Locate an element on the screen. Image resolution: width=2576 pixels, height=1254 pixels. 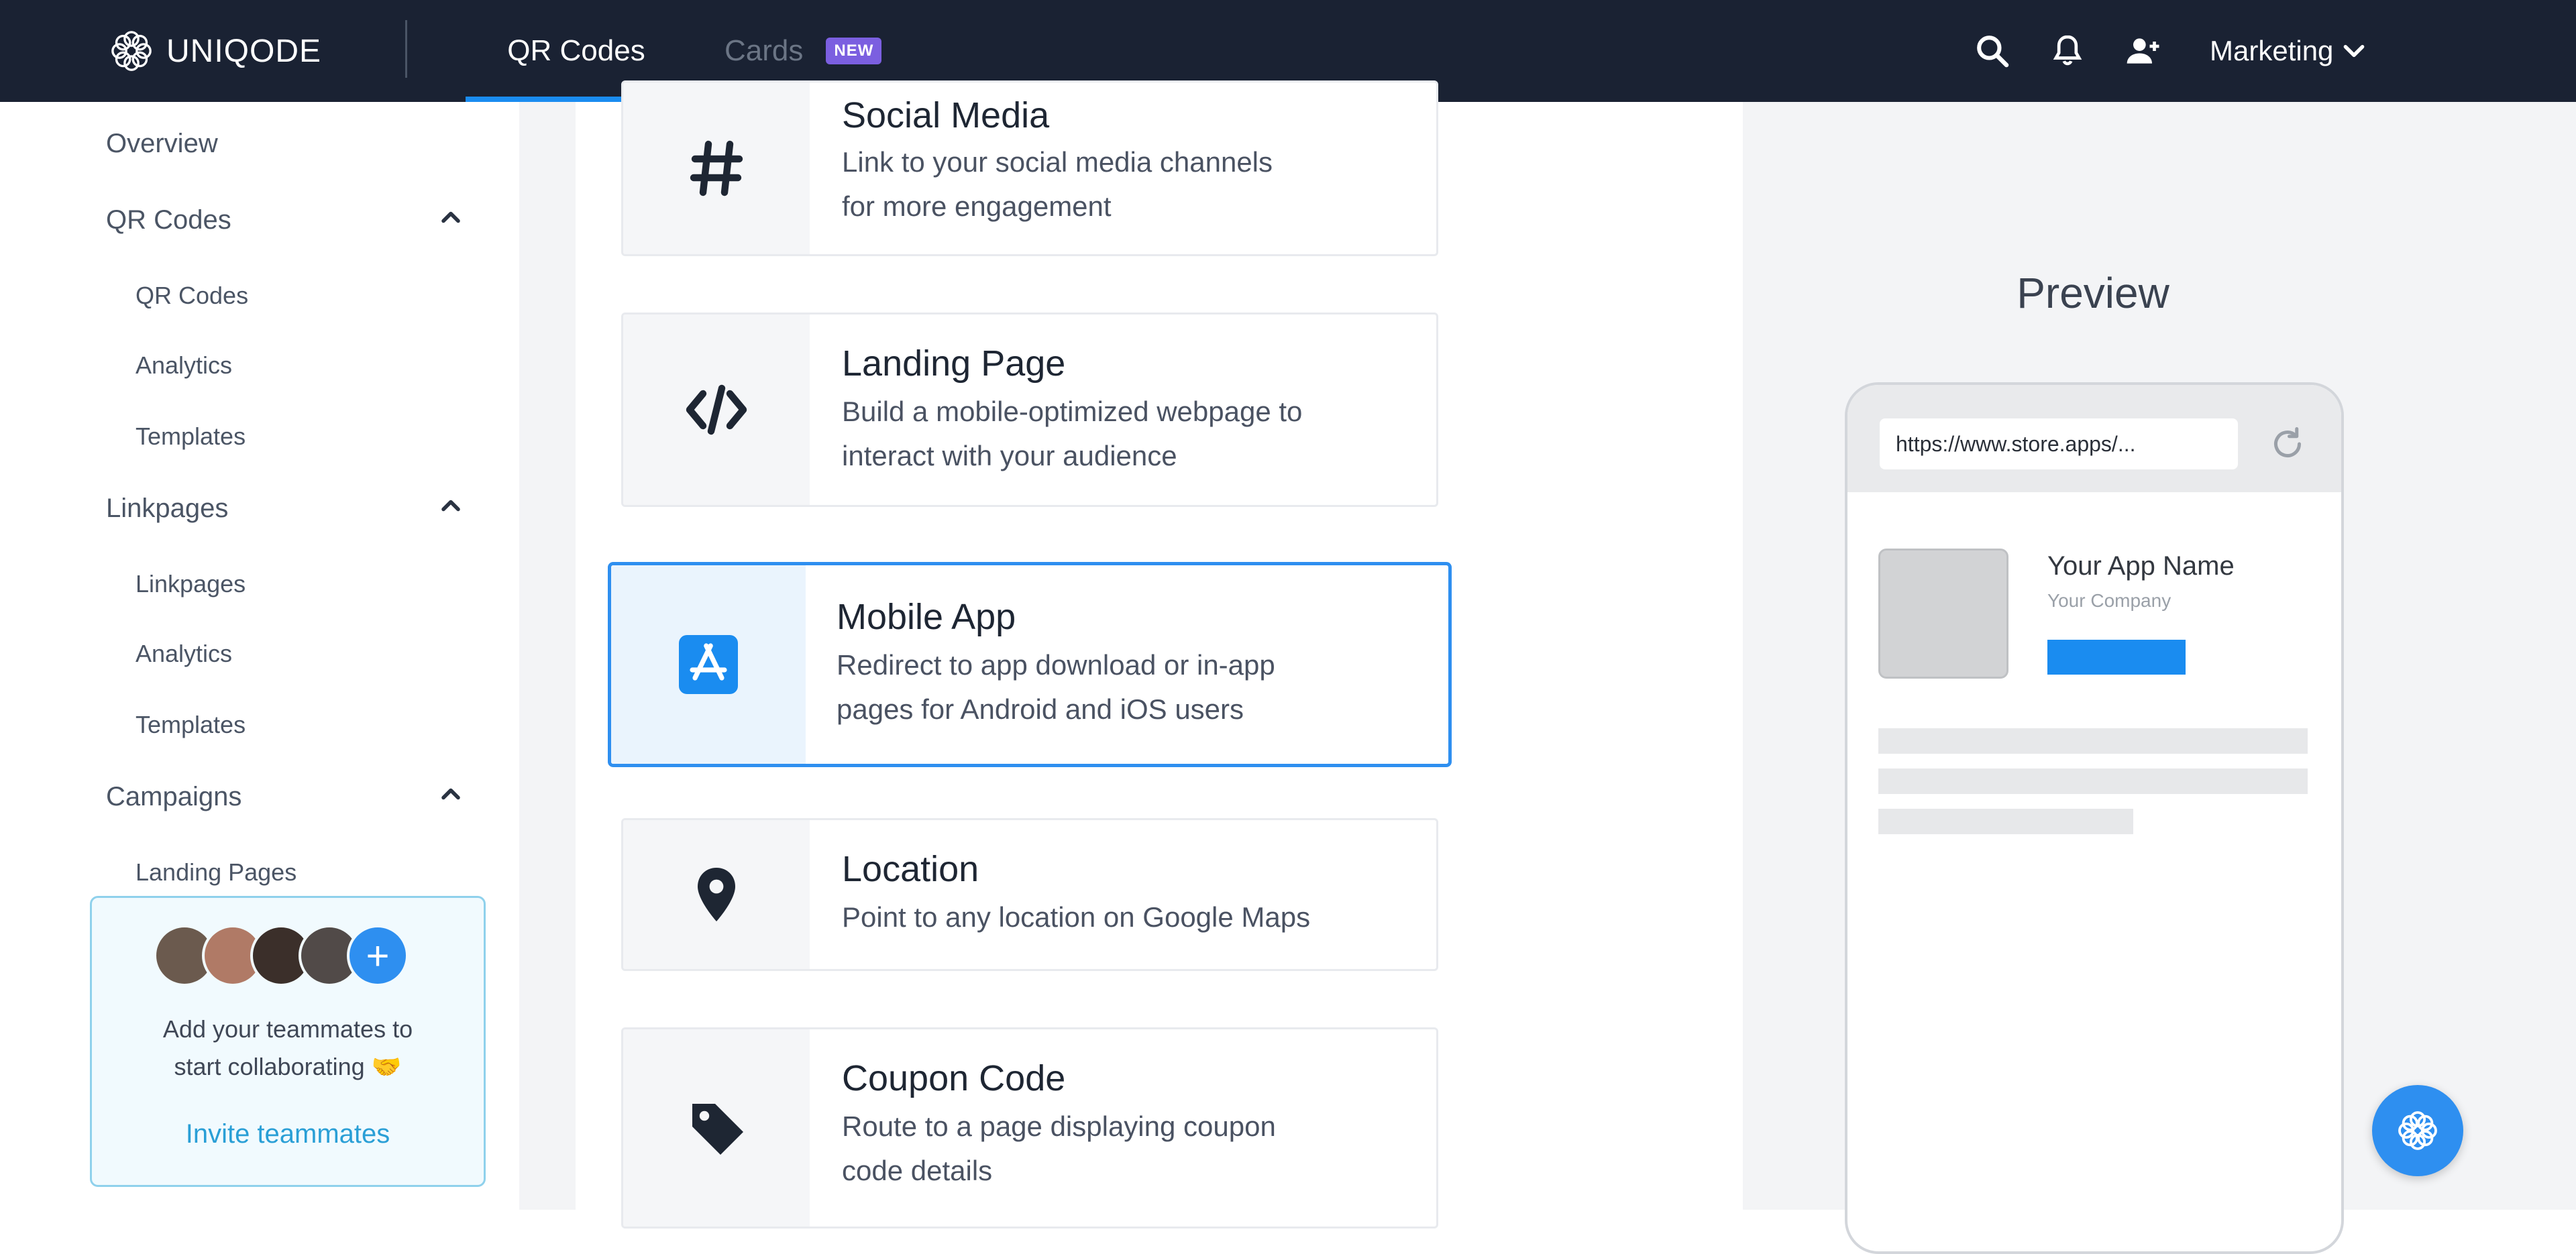
tab-label: Cards is located at coordinates (764, 50).